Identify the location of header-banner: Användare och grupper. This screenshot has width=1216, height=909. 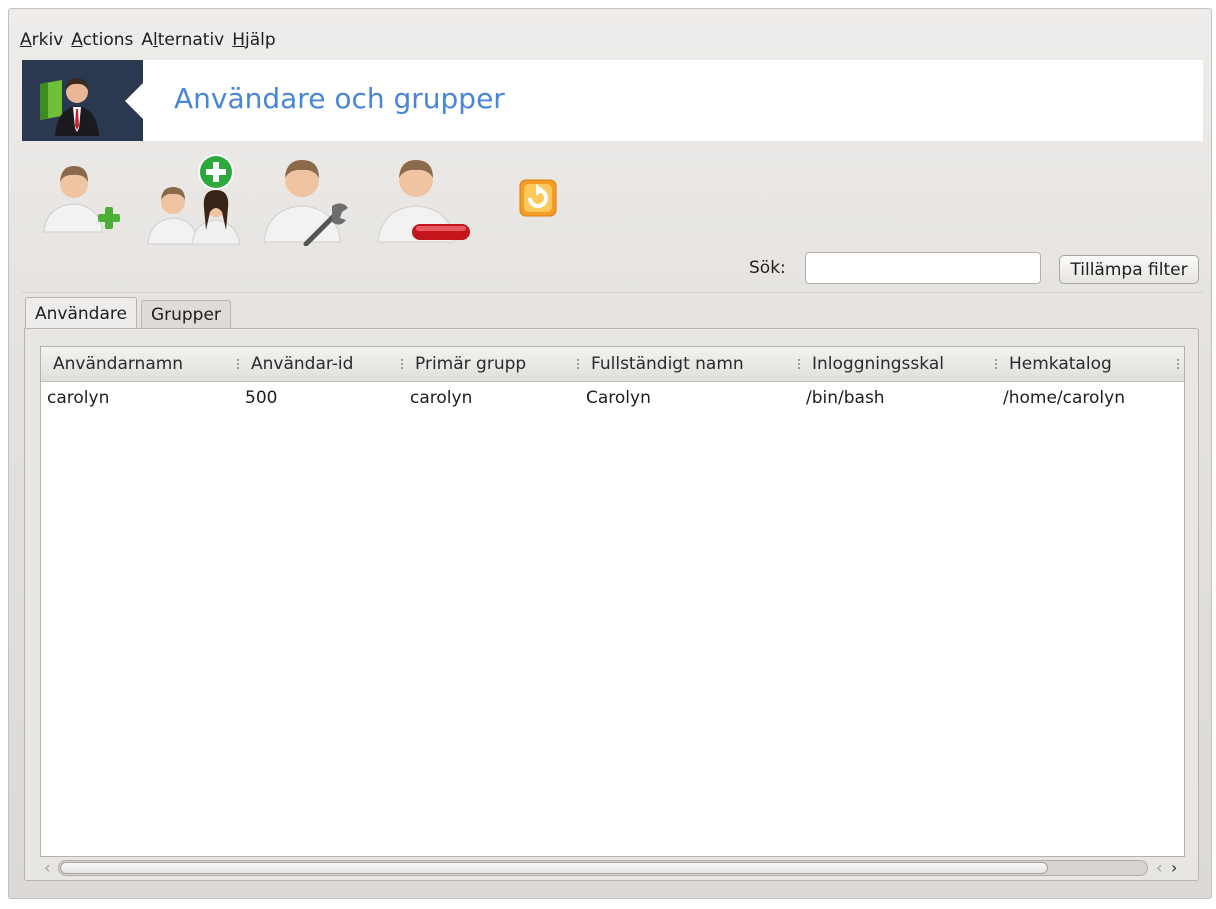
(612, 100).